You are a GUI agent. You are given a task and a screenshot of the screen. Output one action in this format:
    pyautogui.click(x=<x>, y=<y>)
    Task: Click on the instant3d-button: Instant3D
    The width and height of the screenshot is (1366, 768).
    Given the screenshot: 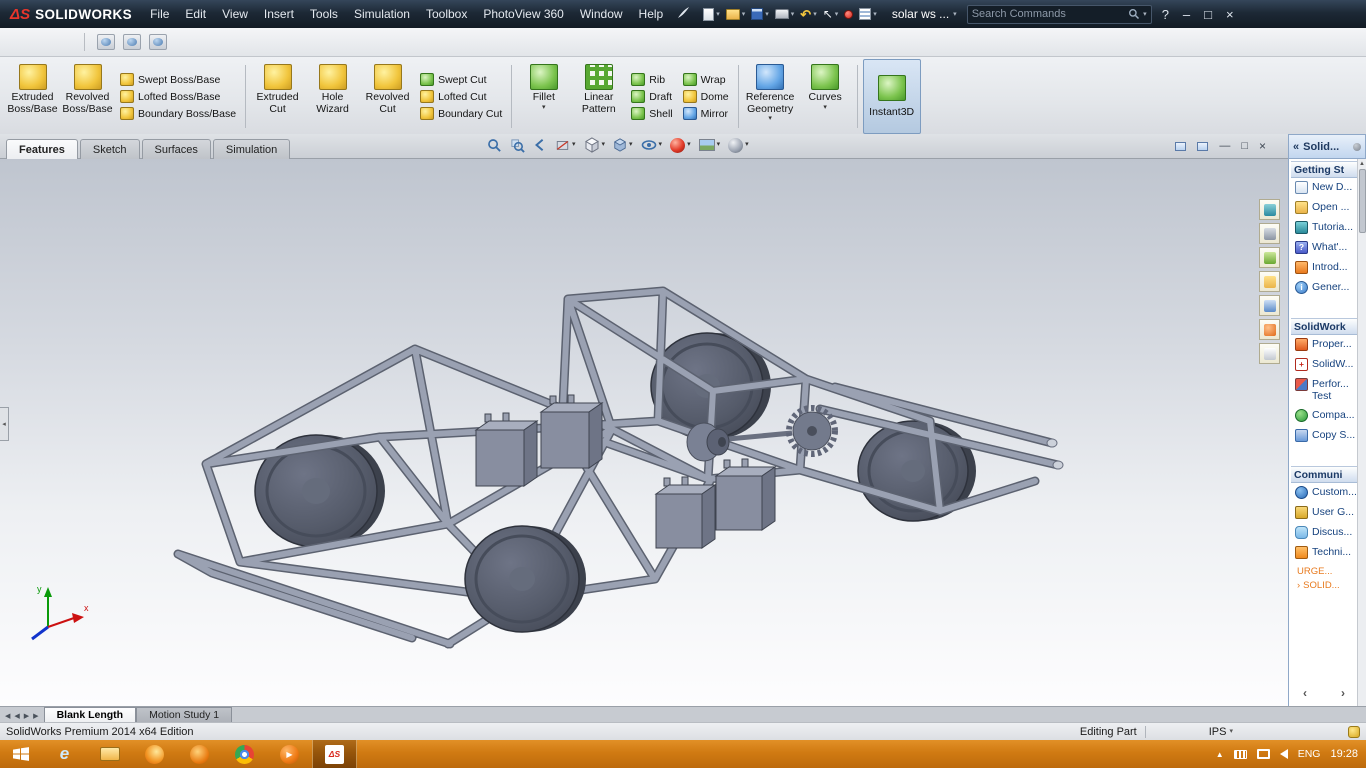 What is the action you would take?
    pyautogui.click(x=891, y=96)
    